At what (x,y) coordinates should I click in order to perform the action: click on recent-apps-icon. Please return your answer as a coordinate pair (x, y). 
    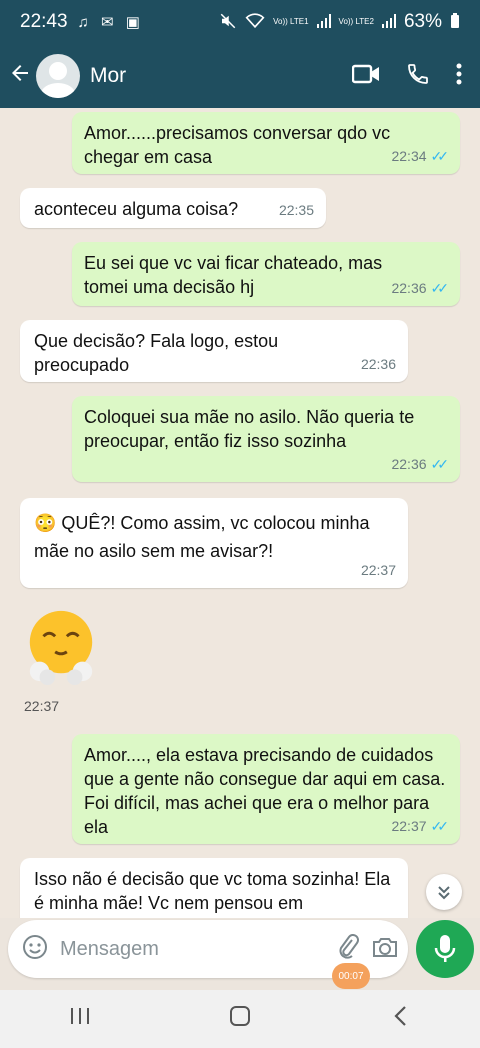
    Looking at the image, I should click on (80, 1016).